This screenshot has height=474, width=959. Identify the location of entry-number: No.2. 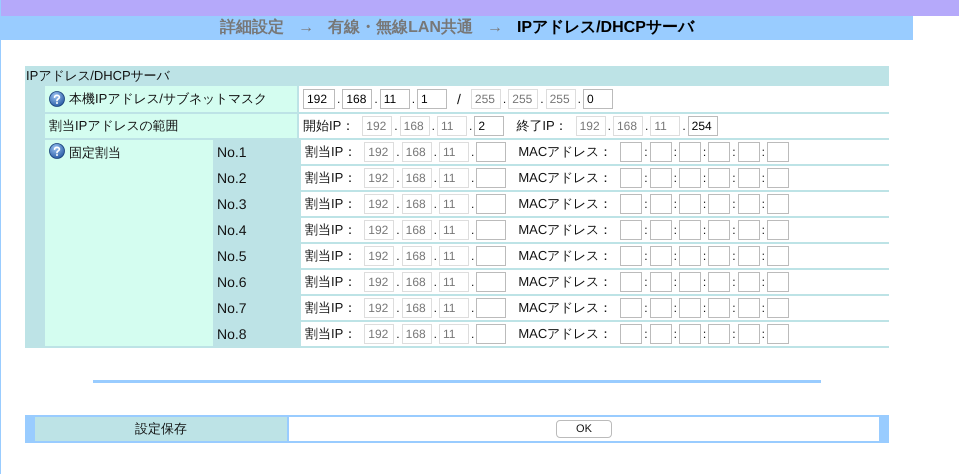
(232, 178).